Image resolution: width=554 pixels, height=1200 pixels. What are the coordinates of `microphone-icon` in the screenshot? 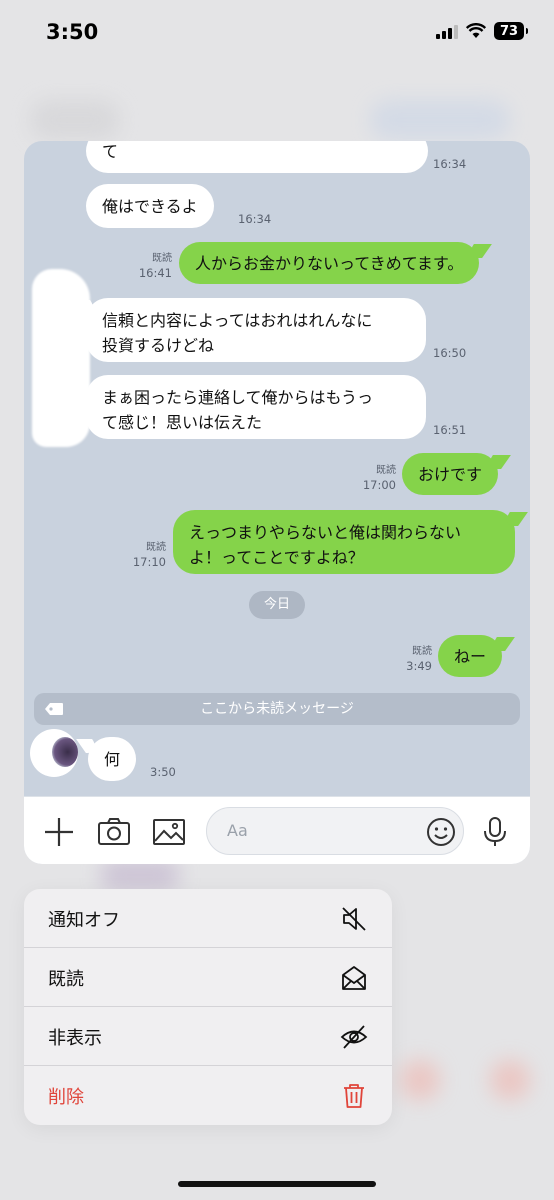 It's located at (495, 832).